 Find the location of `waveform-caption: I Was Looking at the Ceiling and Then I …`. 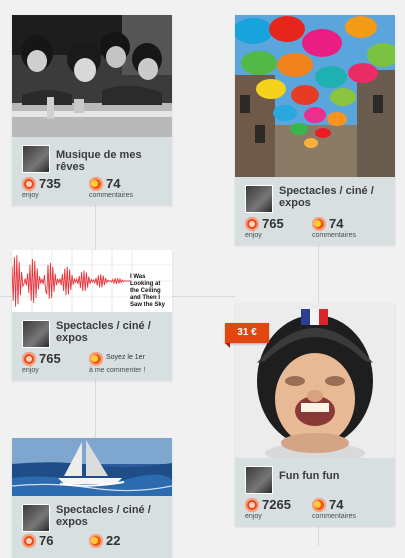

waveform-caption: I Was Looking at the Ceiling and Then I … is located at coordinates (148, 291).